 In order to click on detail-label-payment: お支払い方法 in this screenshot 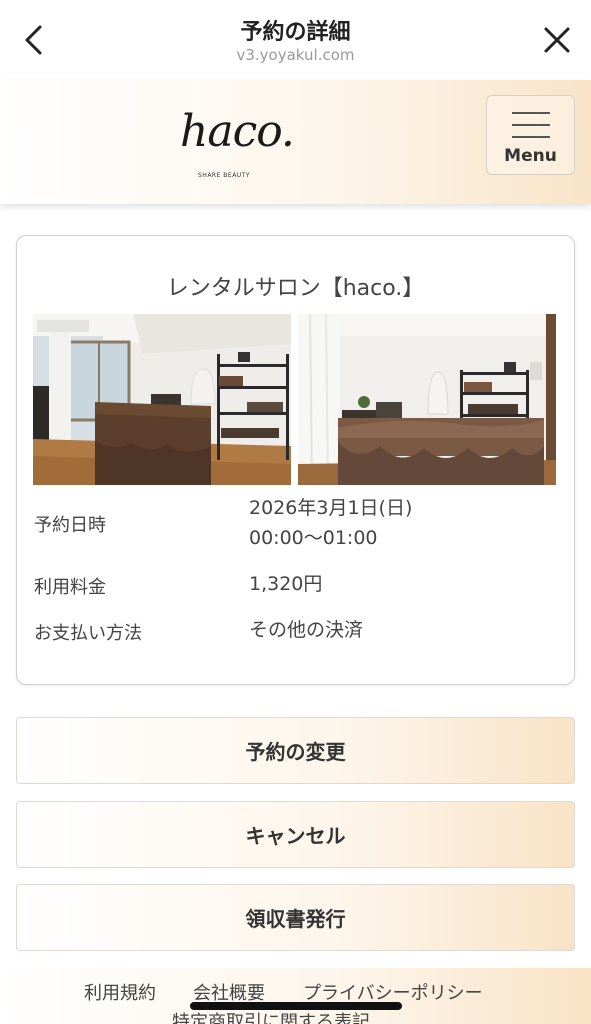, I will do `click(88, 633)`.